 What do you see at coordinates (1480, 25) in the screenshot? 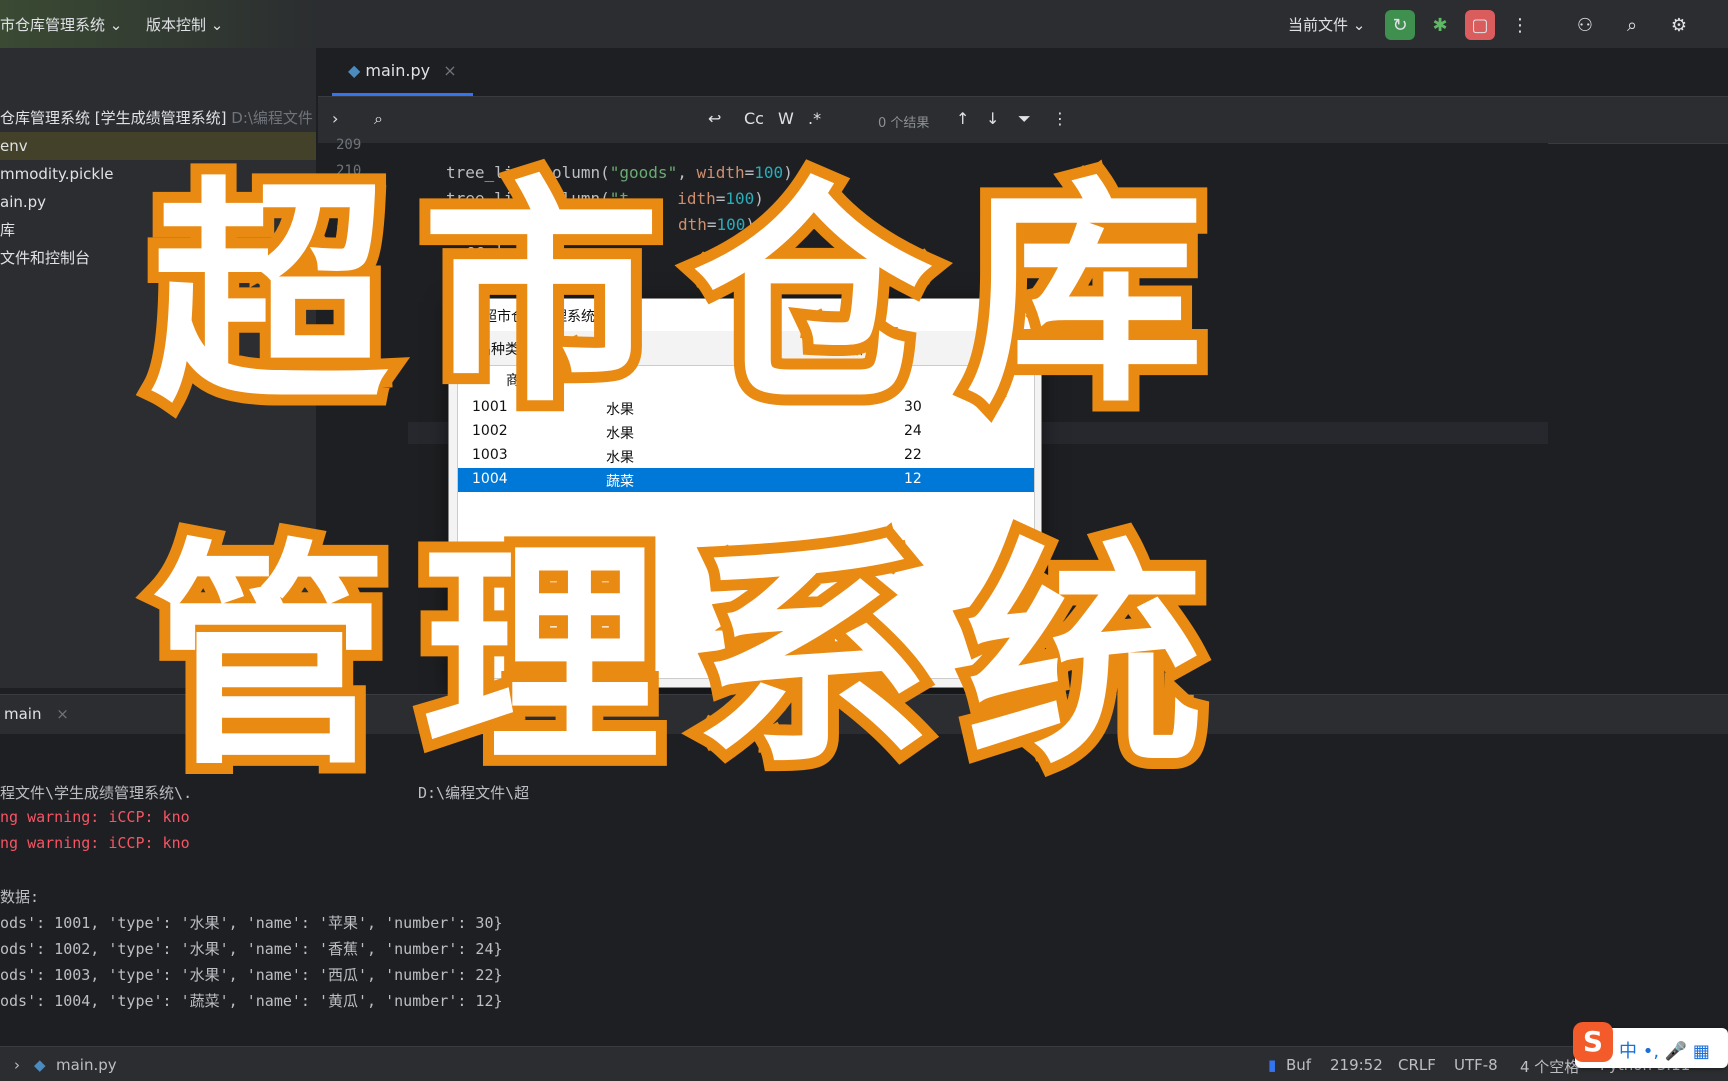
I see `stop-icon: ▢` at bounding box center [1480, 25].